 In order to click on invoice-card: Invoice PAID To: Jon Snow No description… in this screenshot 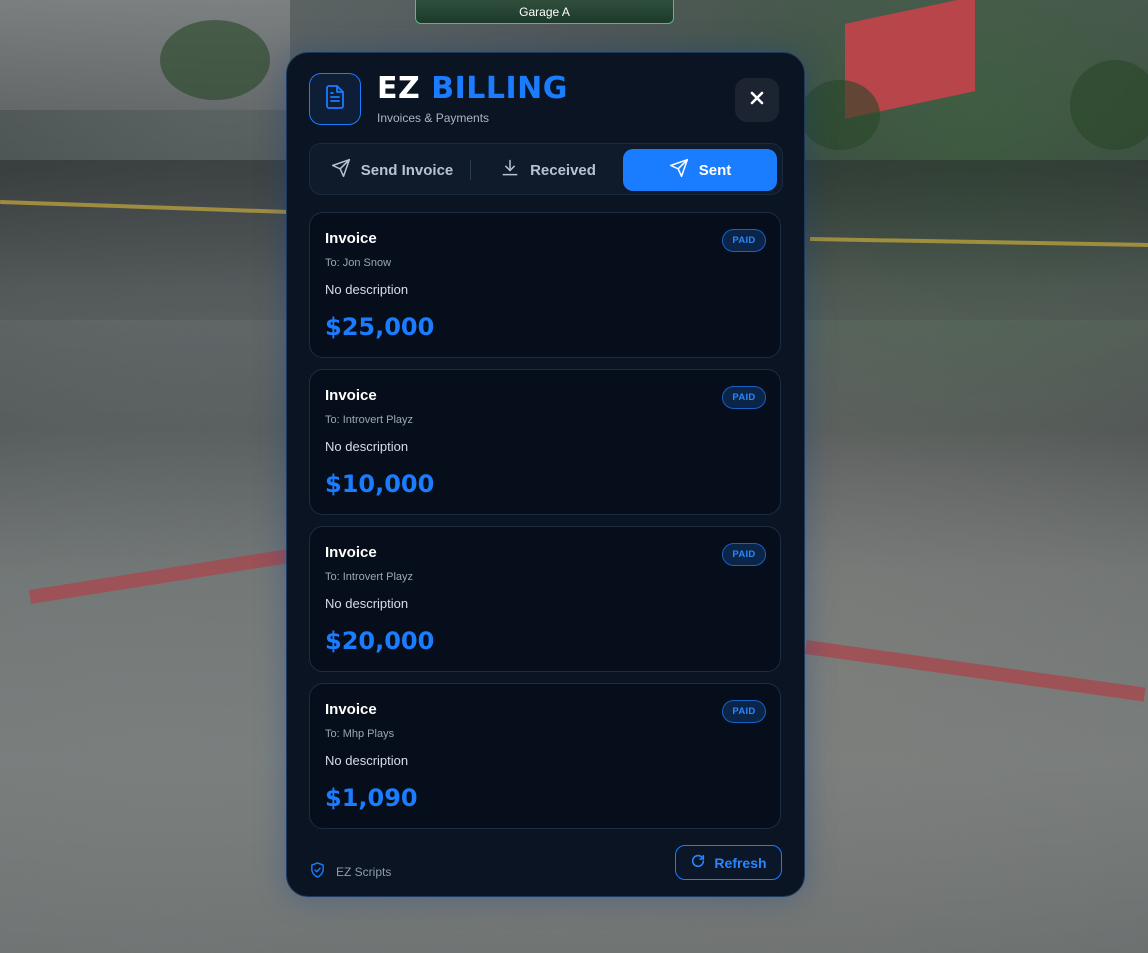, I will do `click(545, 285)`.